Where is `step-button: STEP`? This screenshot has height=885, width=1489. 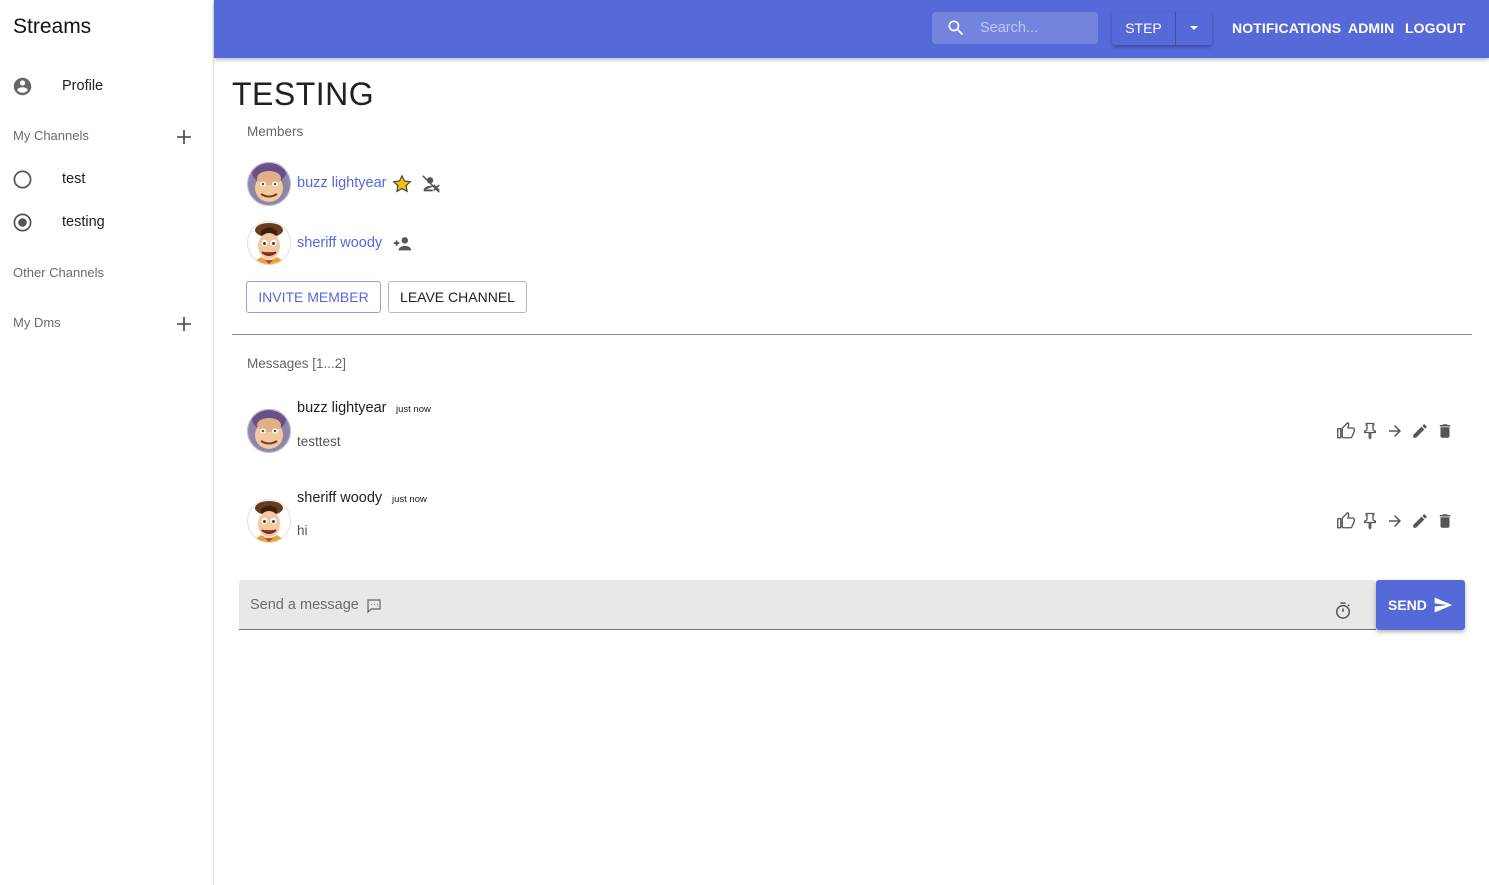 step-button: STEP is located at coordinates (1144, 28).